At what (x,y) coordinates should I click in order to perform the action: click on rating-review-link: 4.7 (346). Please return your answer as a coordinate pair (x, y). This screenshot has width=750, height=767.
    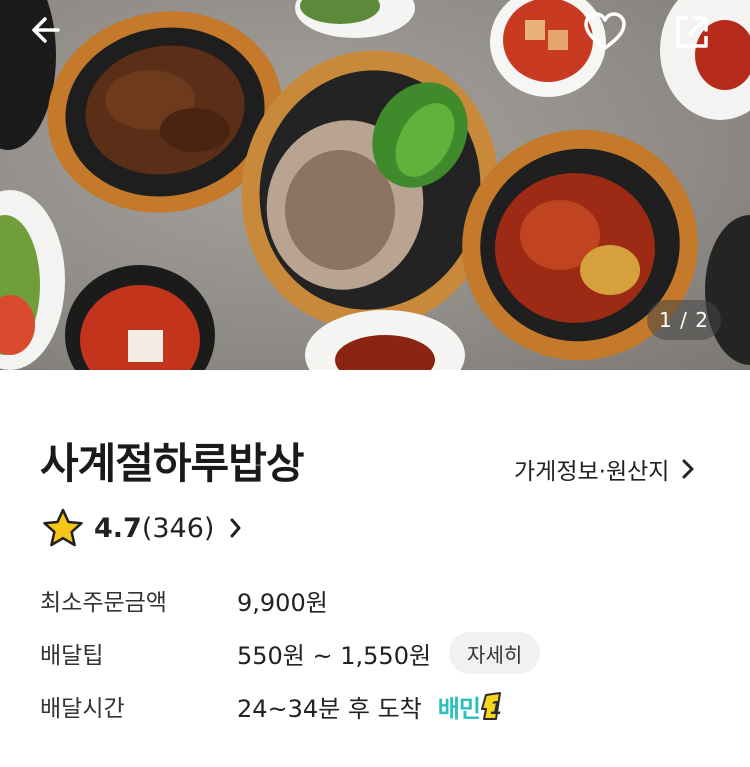
    Looking at the image, I should click on (142, 528).